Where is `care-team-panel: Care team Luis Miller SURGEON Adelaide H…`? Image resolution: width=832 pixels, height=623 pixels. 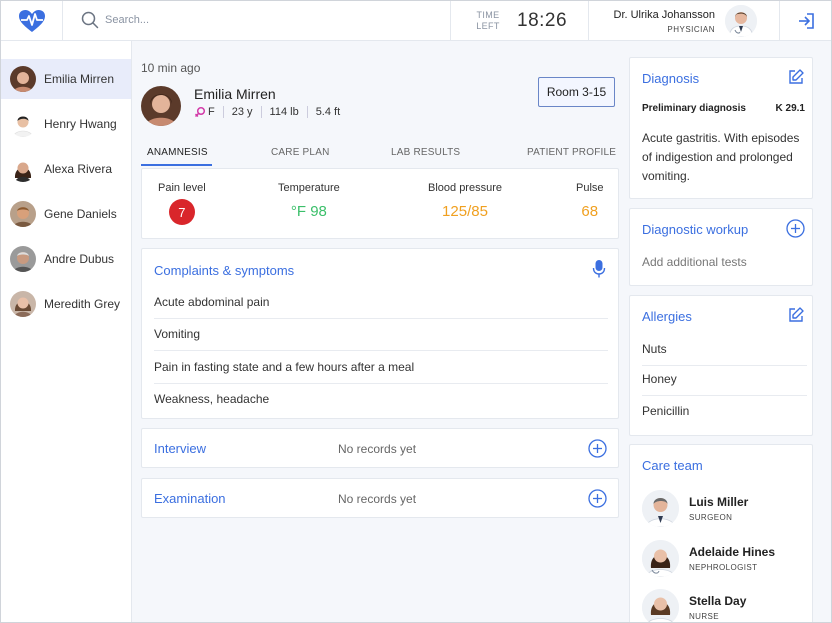 care-team-panel: Care team Luis Miller SURGEON Adelaide H… is located at coordinates (721, 533).